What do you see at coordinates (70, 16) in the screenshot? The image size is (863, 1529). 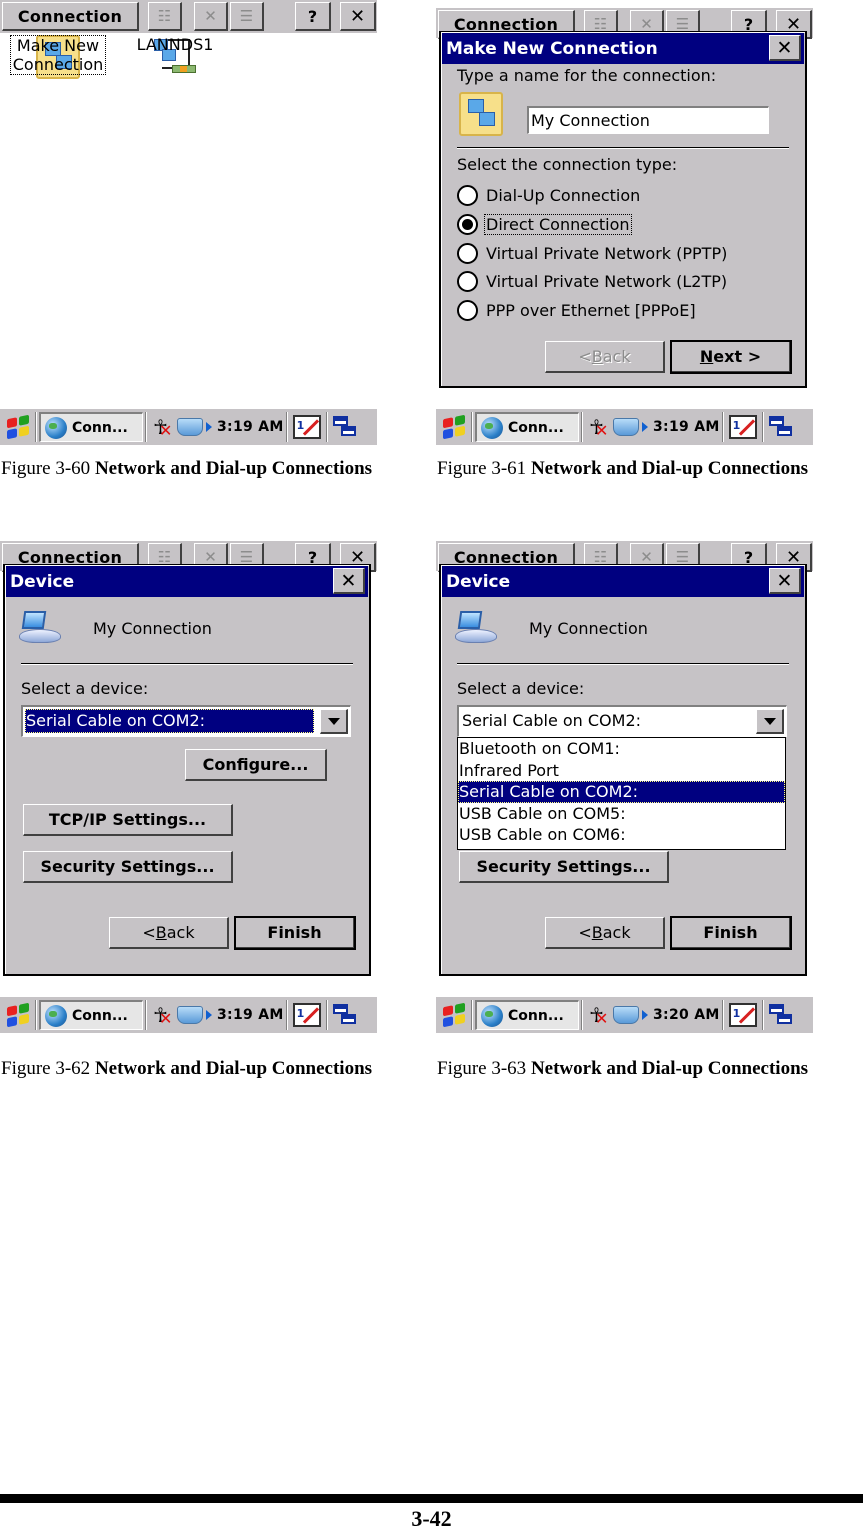 I see `connection-menu-button: Connection` at bounding box center [70, 16].